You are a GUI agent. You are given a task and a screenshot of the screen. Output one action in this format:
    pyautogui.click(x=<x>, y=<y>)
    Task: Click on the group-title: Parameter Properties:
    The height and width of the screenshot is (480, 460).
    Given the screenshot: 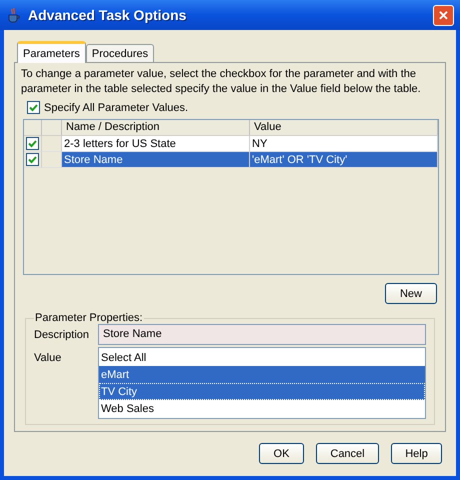 What is the action you would take?
    pyautogui.click(x=89, y=318)
    